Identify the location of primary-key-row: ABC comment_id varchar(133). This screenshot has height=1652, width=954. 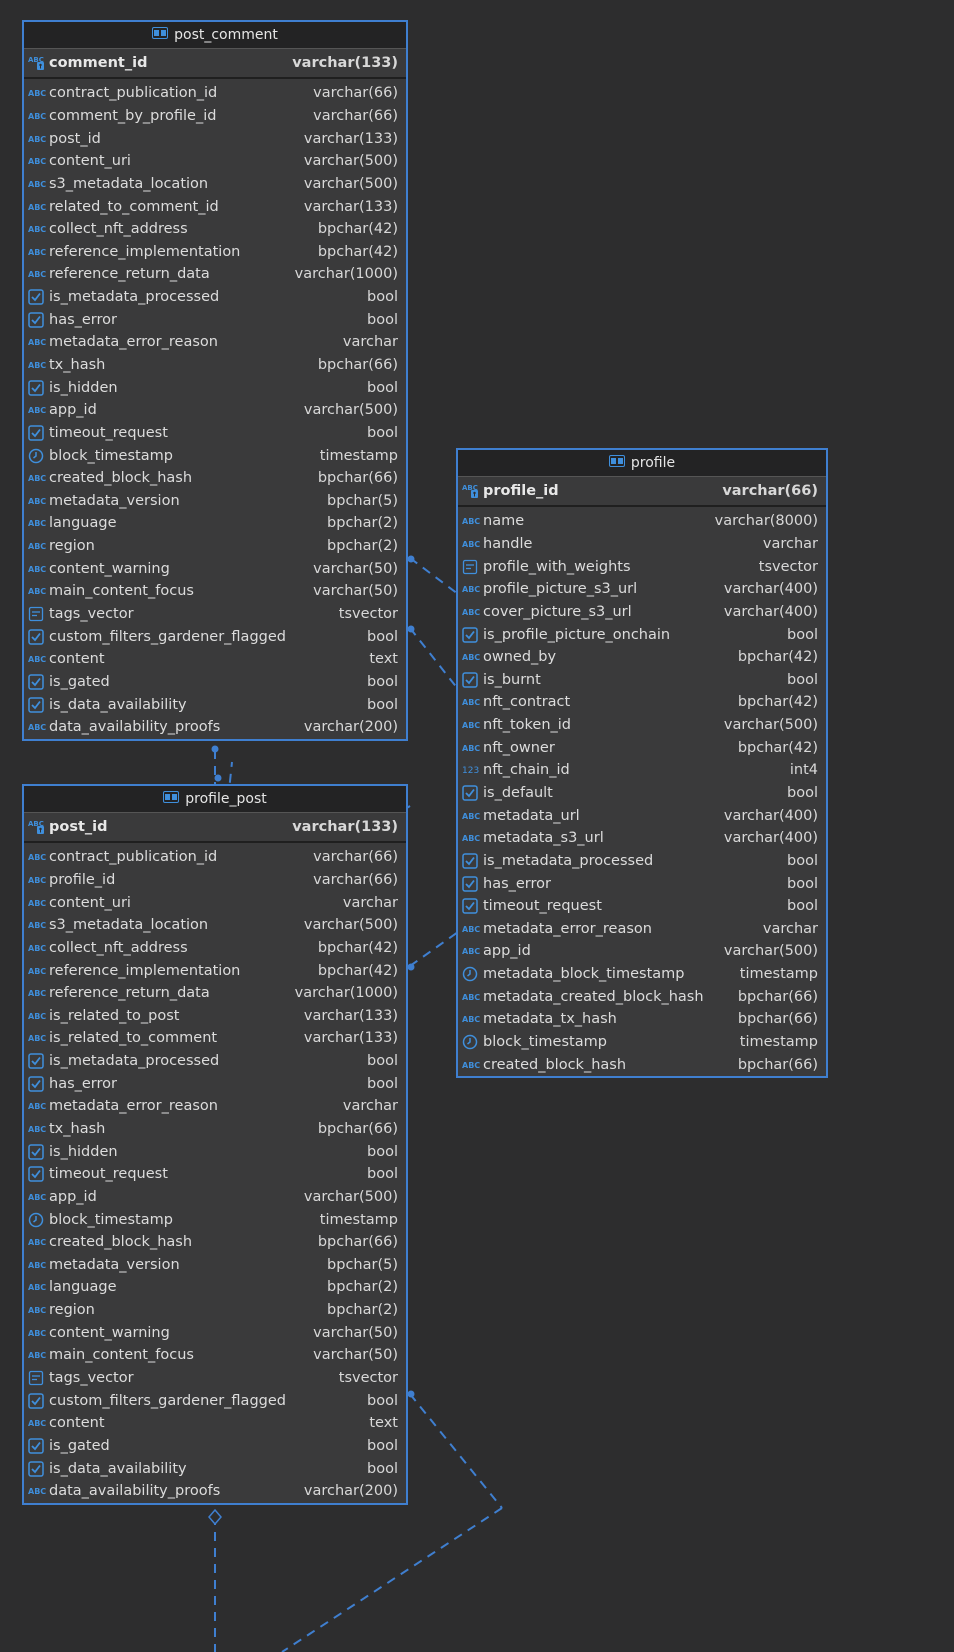
(215, 64).